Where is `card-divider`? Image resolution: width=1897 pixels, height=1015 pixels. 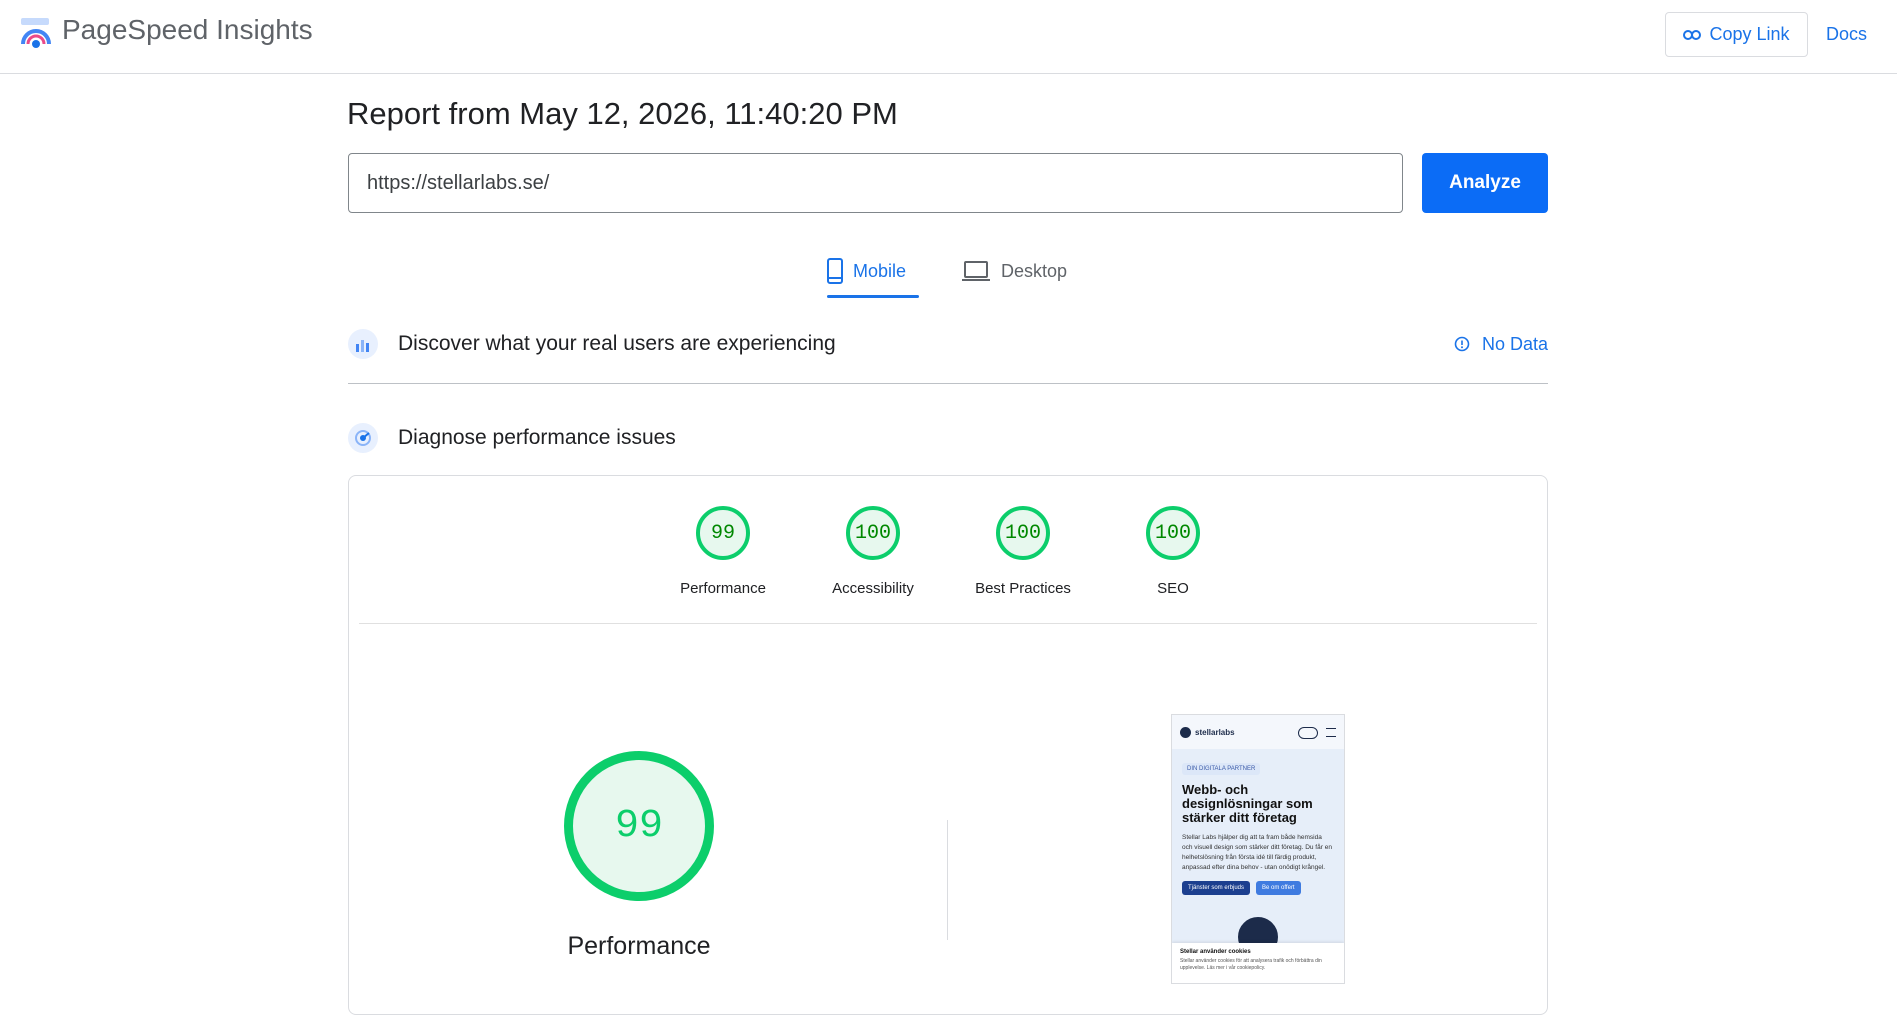 card-divider is located at coordinates (948, 623).